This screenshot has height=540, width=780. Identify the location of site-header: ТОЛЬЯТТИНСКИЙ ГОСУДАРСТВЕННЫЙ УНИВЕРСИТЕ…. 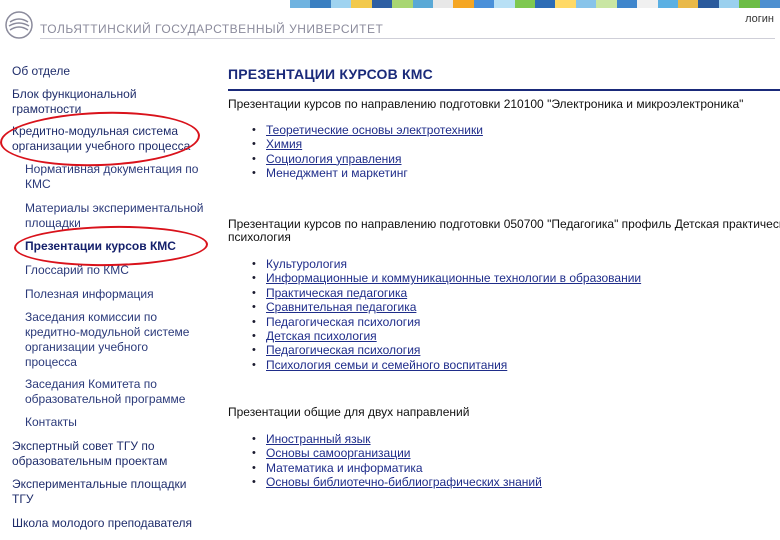
(390, 25).